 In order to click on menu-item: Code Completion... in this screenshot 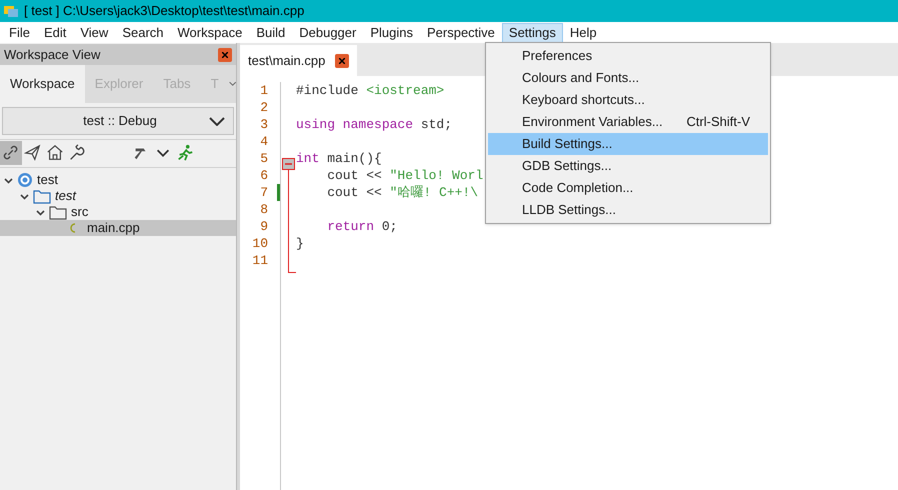, I will do `click(628, 188)`.